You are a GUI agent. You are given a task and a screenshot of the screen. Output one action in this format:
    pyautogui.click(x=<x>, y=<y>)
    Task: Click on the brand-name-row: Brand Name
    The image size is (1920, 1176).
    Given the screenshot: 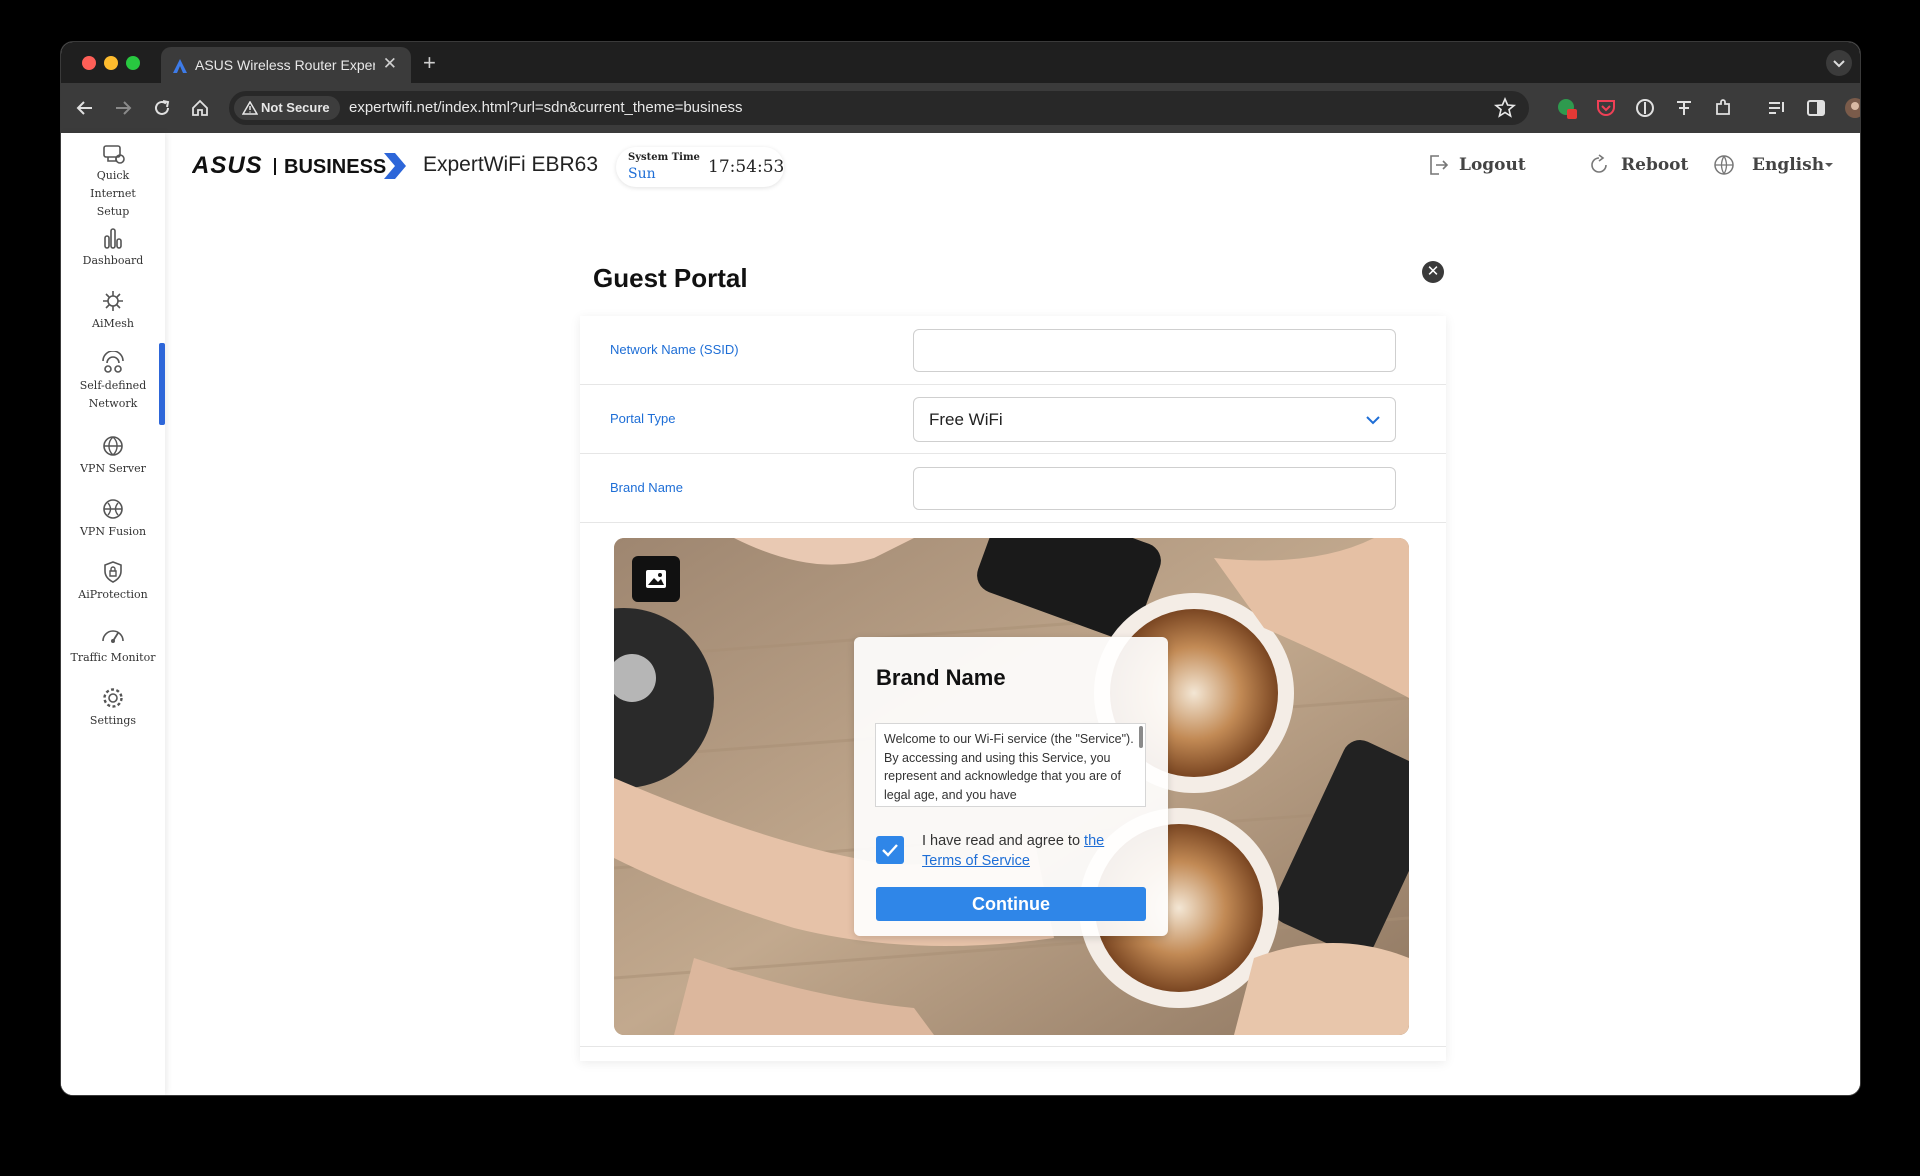 What is the action you would take?
    pyautogui.click(x=1013, y=488)
    